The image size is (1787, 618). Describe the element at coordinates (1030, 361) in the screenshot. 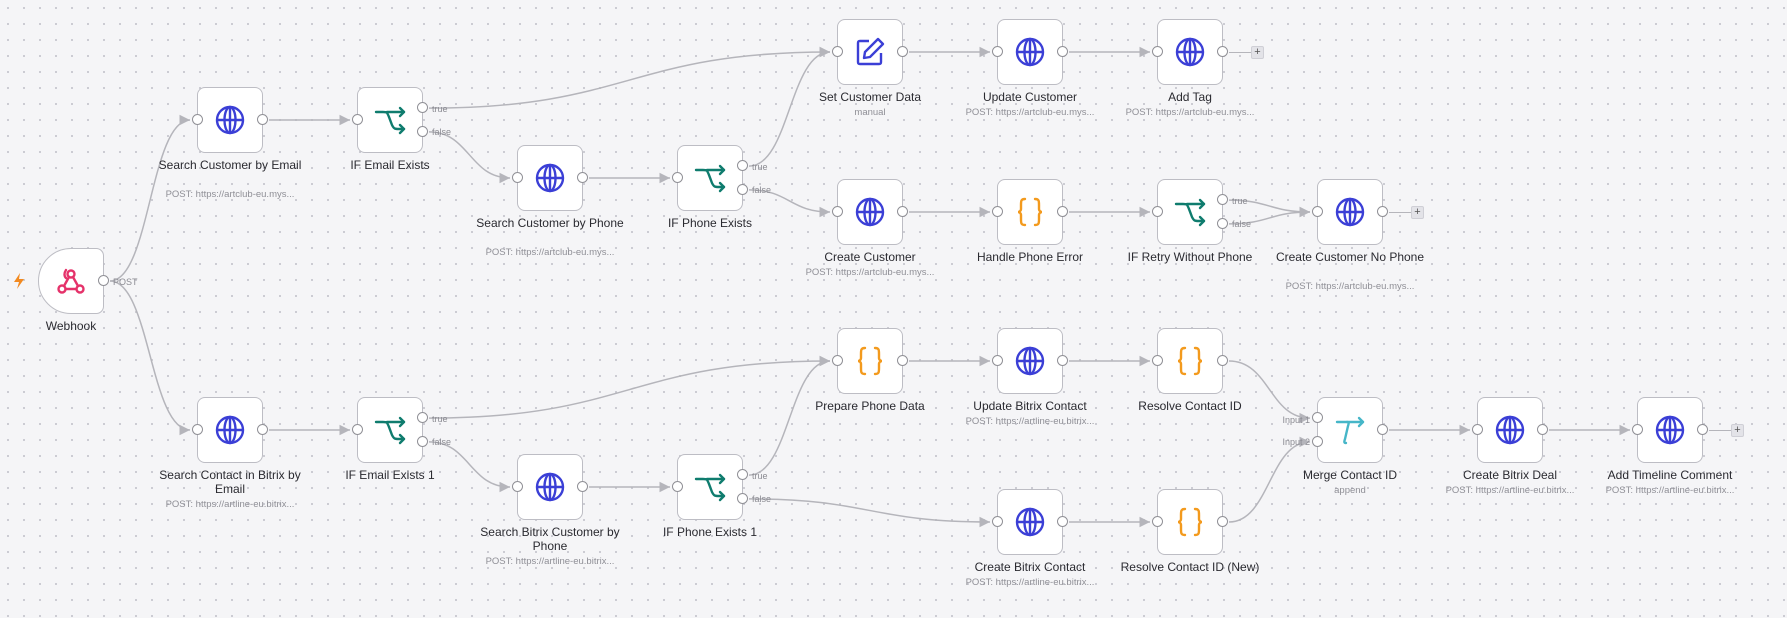

I see `node-update-bitrix` at that location.